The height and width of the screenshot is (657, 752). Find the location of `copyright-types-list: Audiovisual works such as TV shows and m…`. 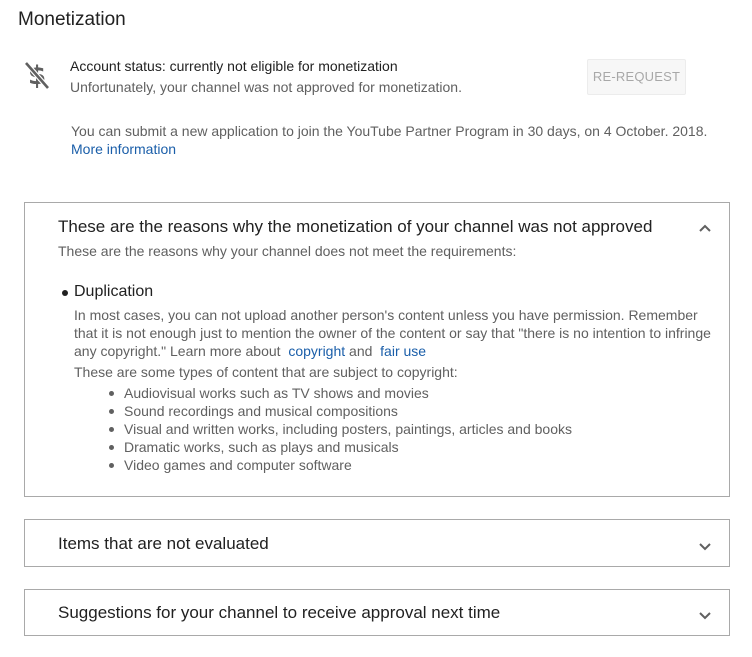

copyright-types-list: Audiovisual works such as TV shows and m… is located at coordinates (338, 429).